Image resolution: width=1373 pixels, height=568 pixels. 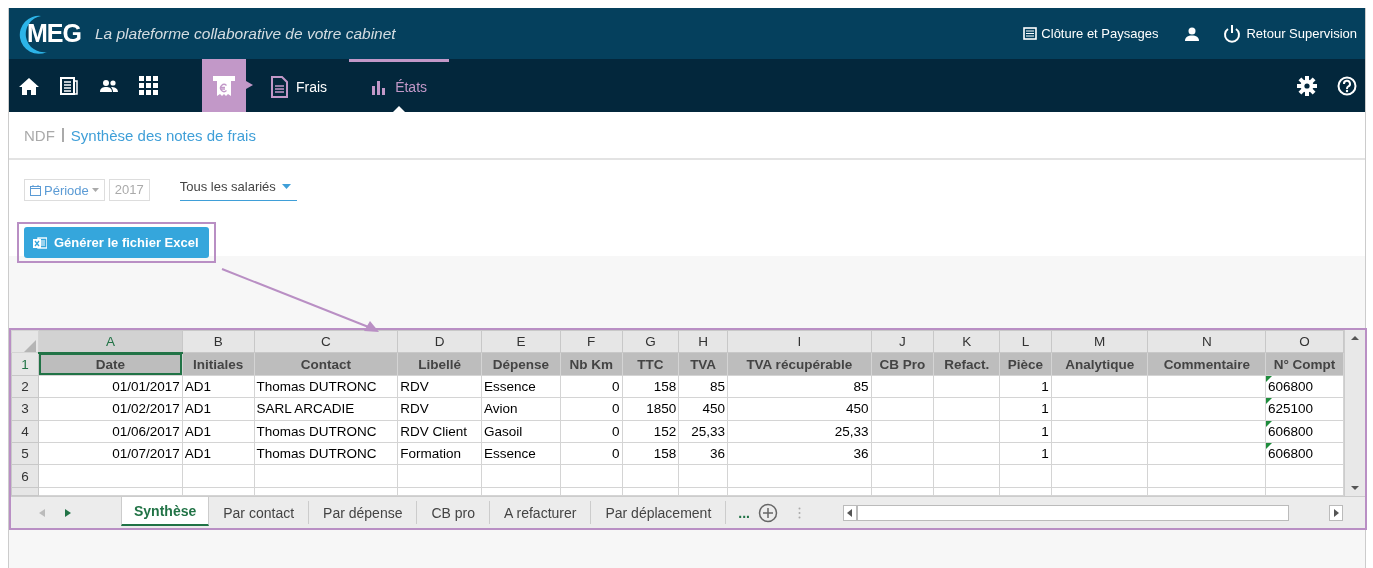 I want to click on document-icon, so click(x=279, y=87).